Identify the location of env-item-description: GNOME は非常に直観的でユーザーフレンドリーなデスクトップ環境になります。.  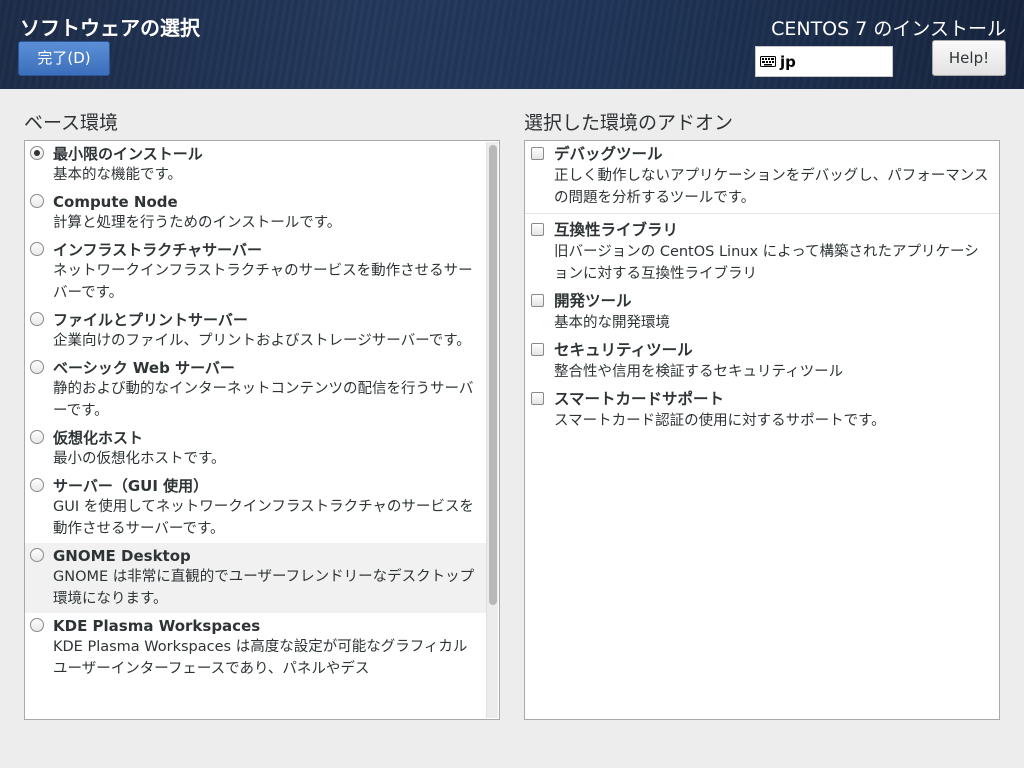
(264, 588).